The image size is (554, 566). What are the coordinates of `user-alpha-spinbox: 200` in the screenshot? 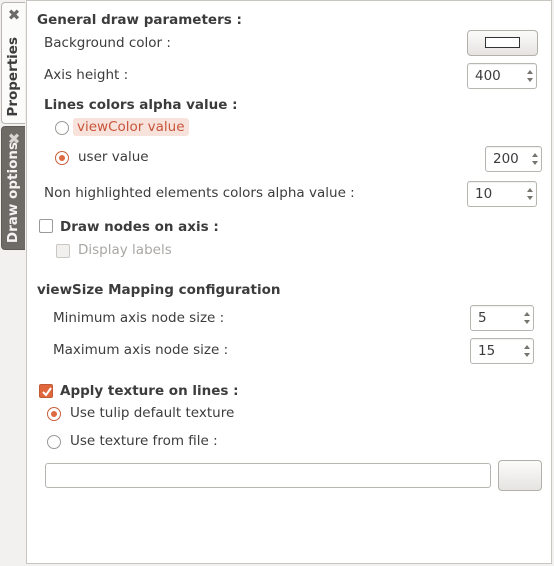 It's located at (513, 159).